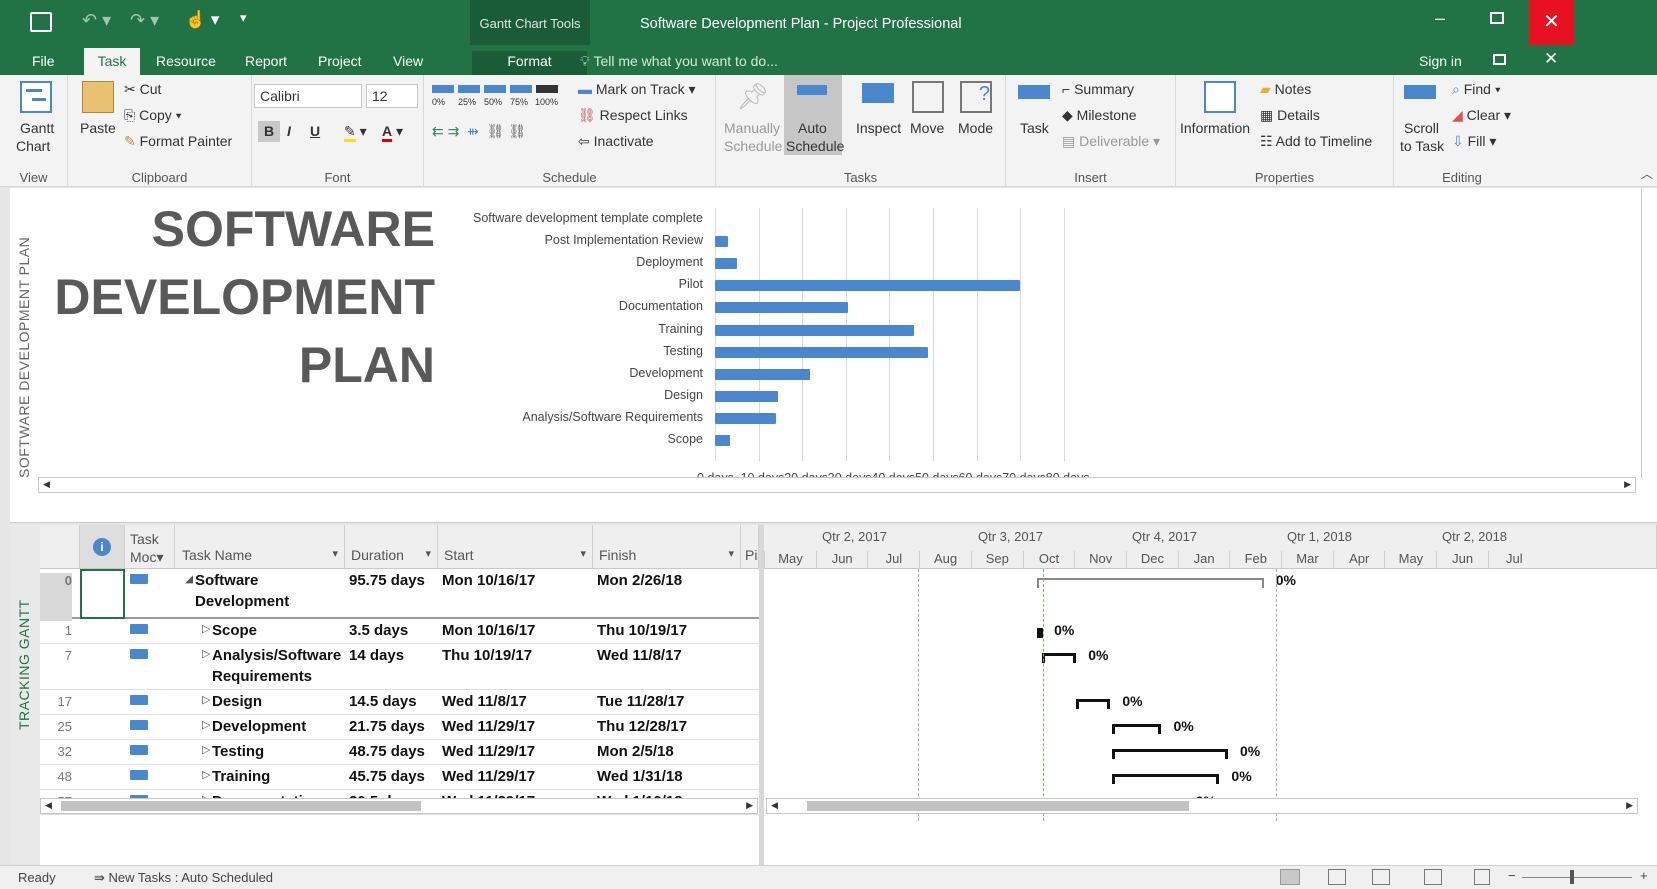 The width and height of the screenshot is (1657, 889). Describe the element at coordinates (1285, 89) in the screenshot. I see `notes-button: ▰ Notes` at that location.